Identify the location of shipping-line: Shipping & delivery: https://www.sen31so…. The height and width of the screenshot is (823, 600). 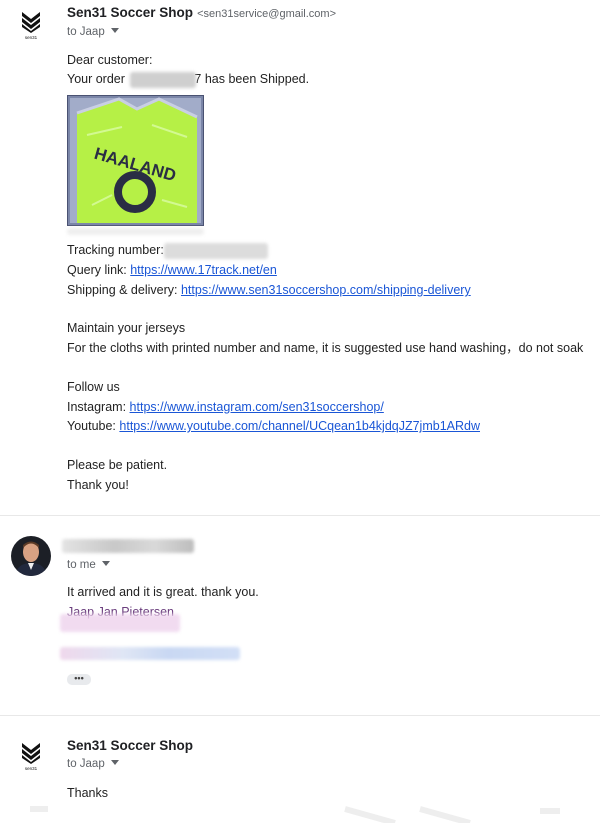
(269, 291).